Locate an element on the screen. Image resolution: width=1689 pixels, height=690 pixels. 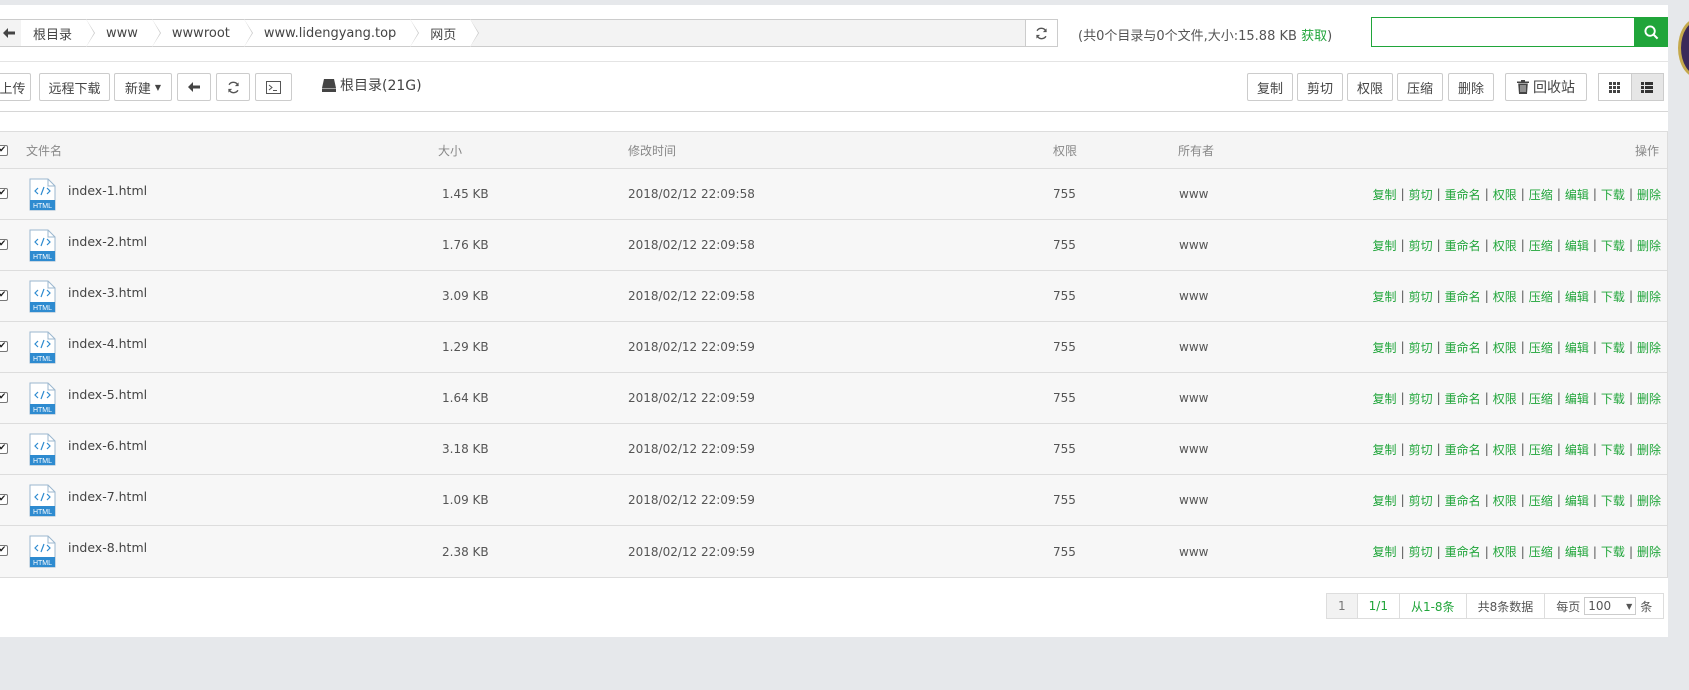
header-mtime: 修改时间 is located at coordinates (652, 150).